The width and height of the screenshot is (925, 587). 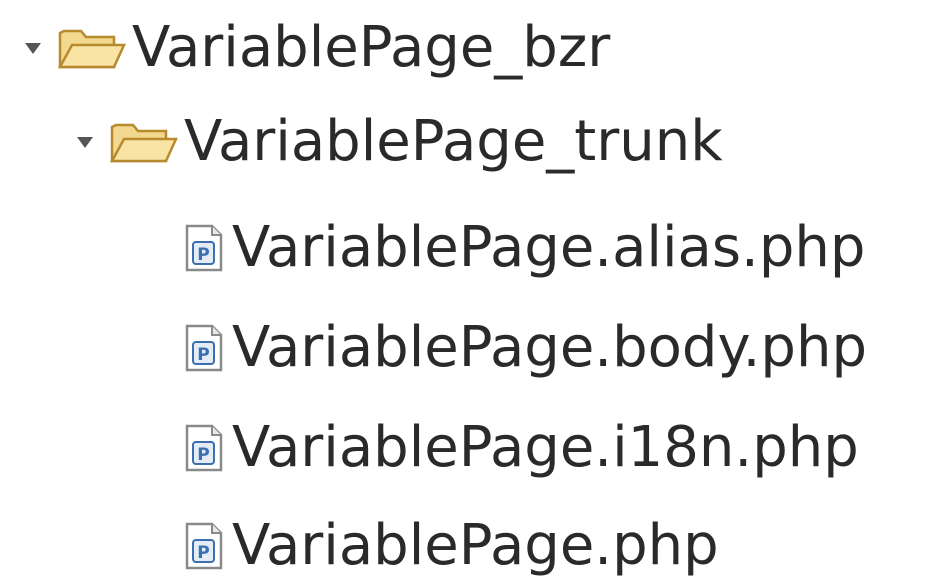 I want to click on tree-node-body-php: P VariablePage.body.php, so click(x=524, y=348).